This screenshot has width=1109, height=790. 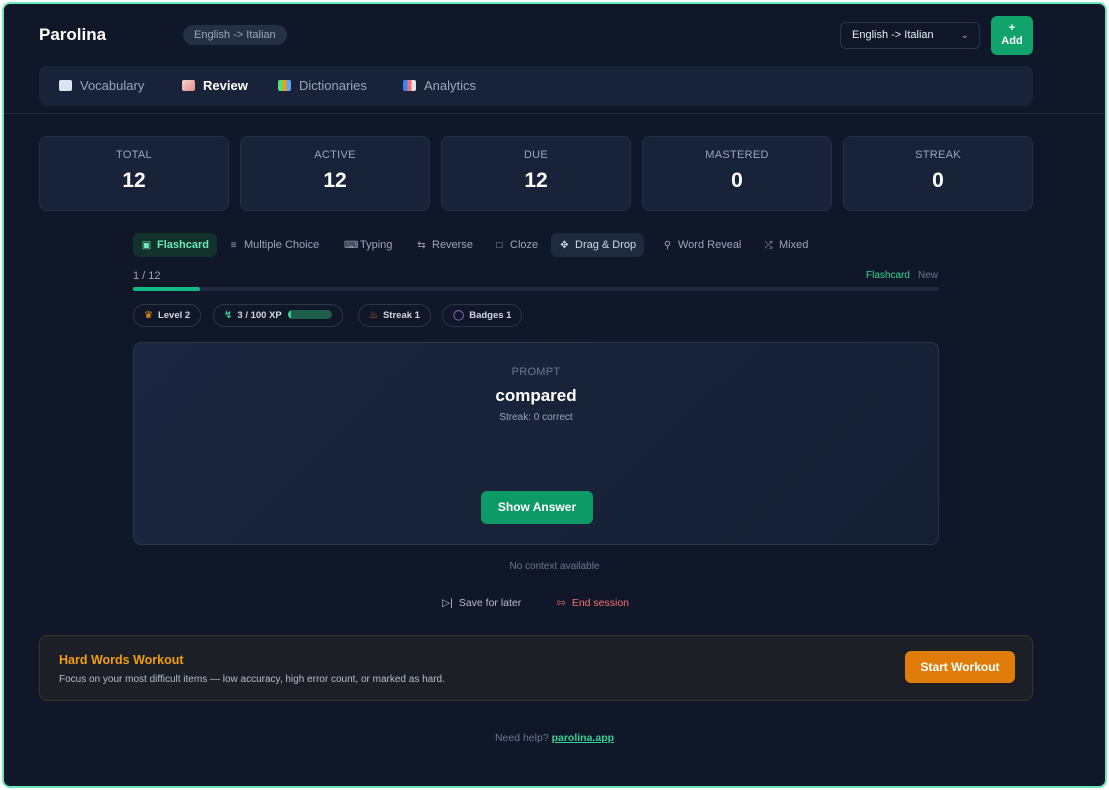 I want to click on nav-tab-review: Review, so click(x=215, y=86).